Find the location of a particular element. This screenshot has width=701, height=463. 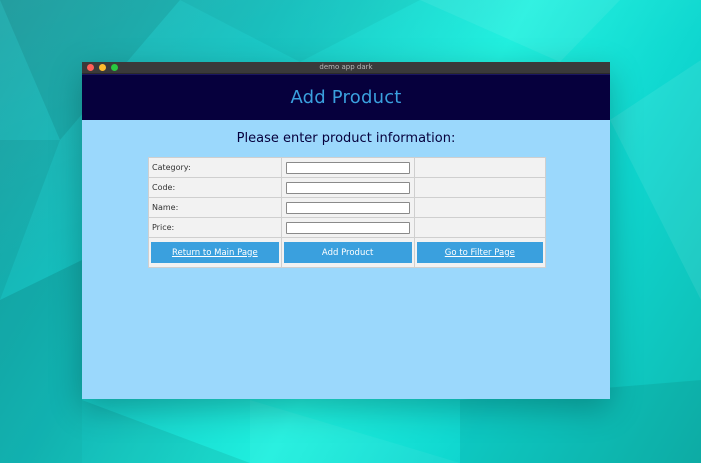

window-title: demo app dark is located at coordinates (346, 67).